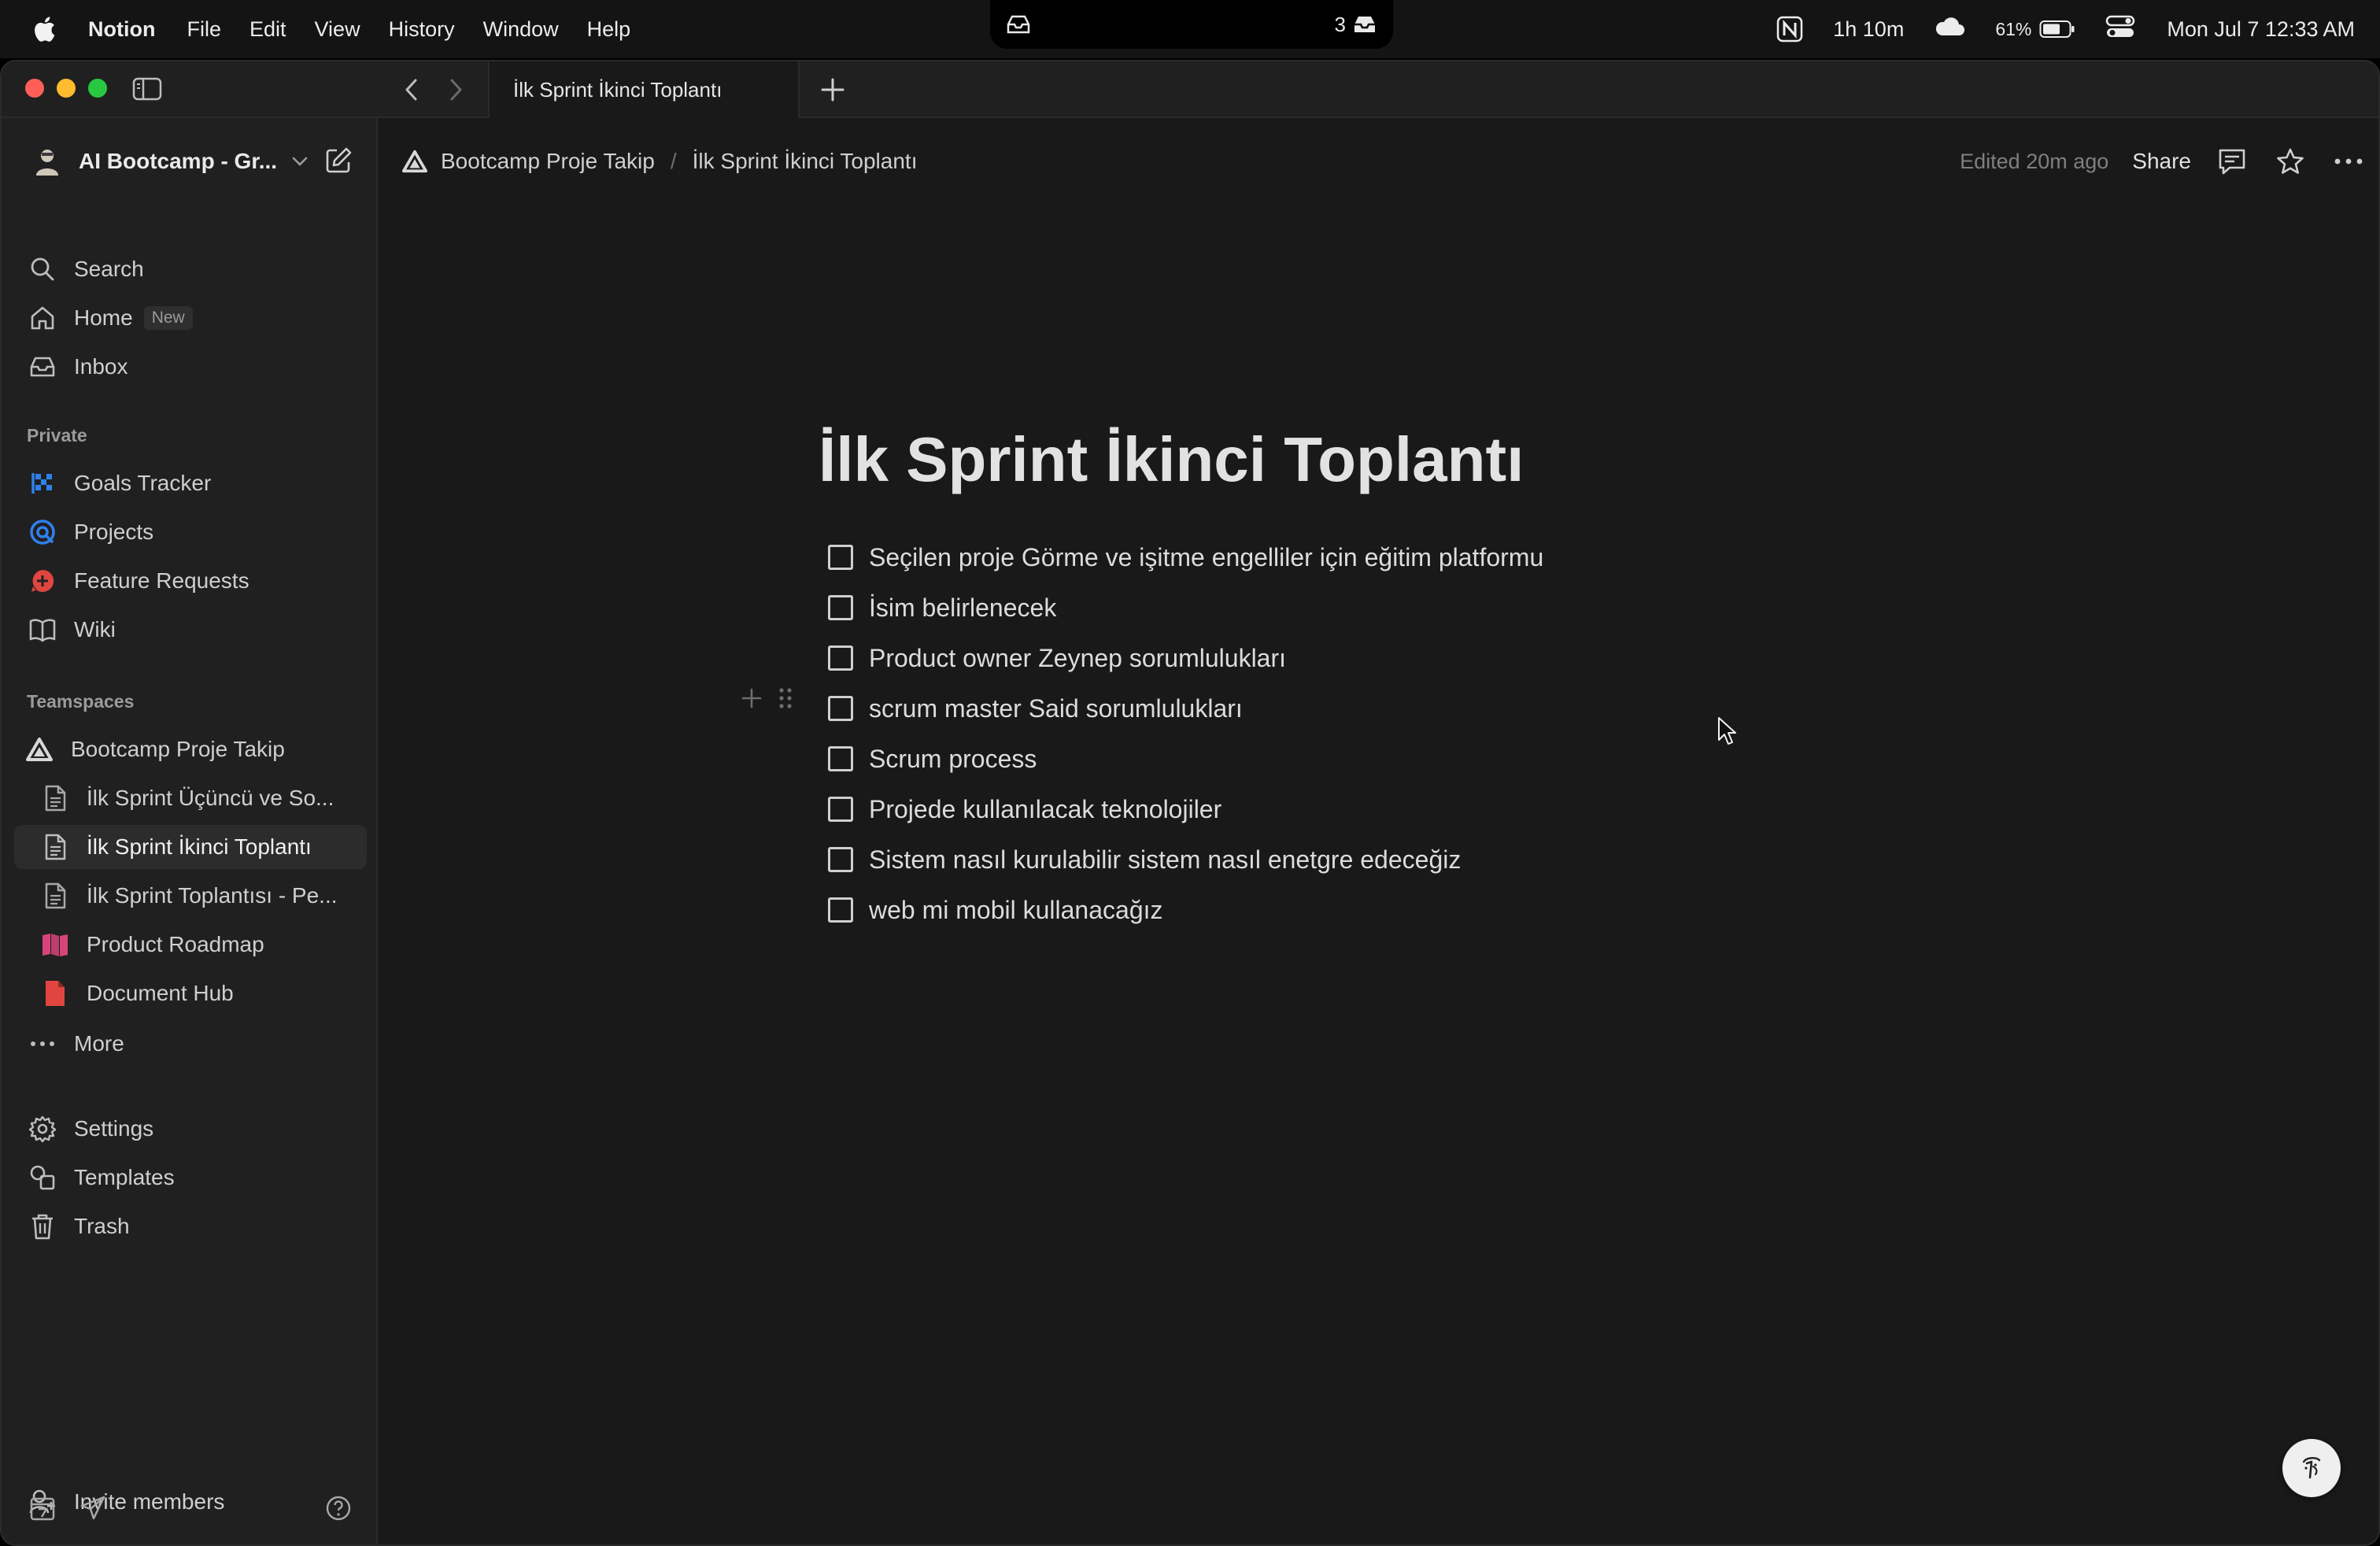 Image resolution: width=2380 pixels, height=1546 pixels. I want to click on star-icon, so click(2290, 161).